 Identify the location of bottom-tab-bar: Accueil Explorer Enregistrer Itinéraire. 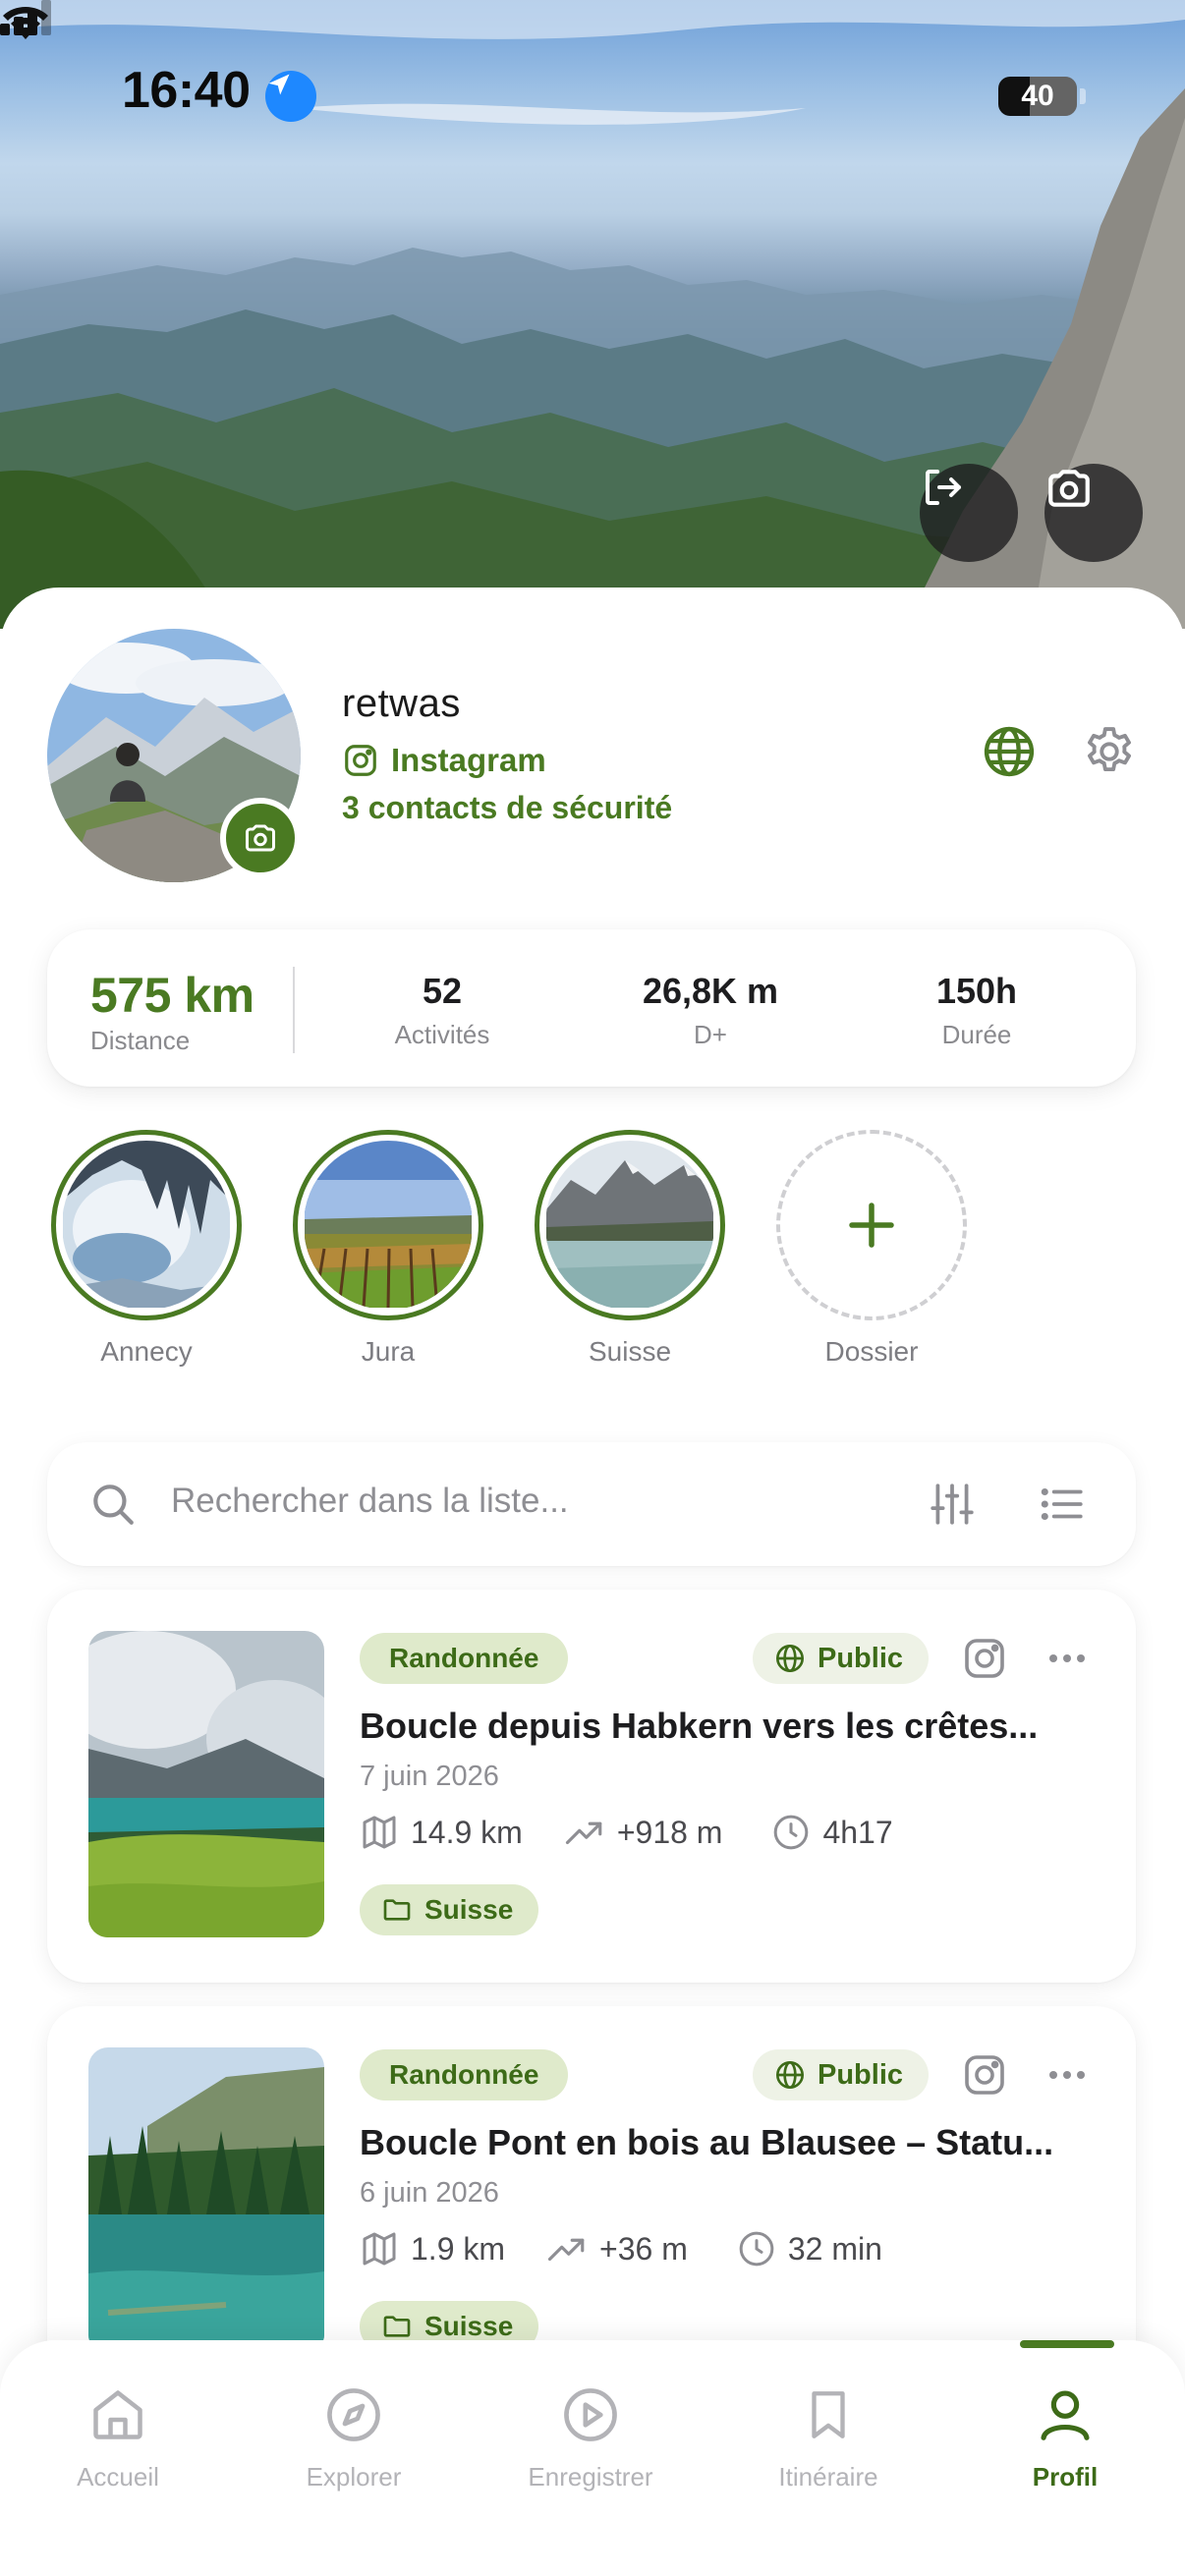
(592, 2458).